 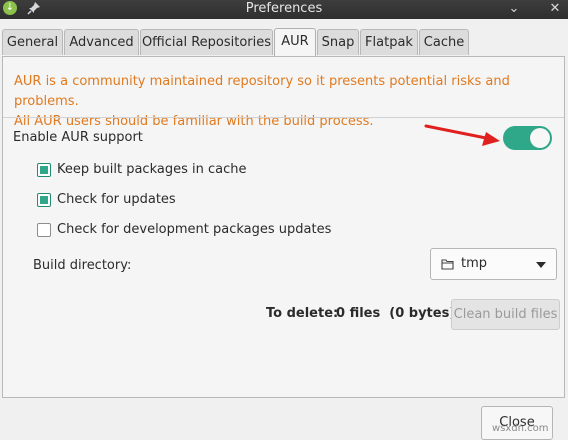 I want to click on to-delete-label: To delete:, so click(x=302, y=313).